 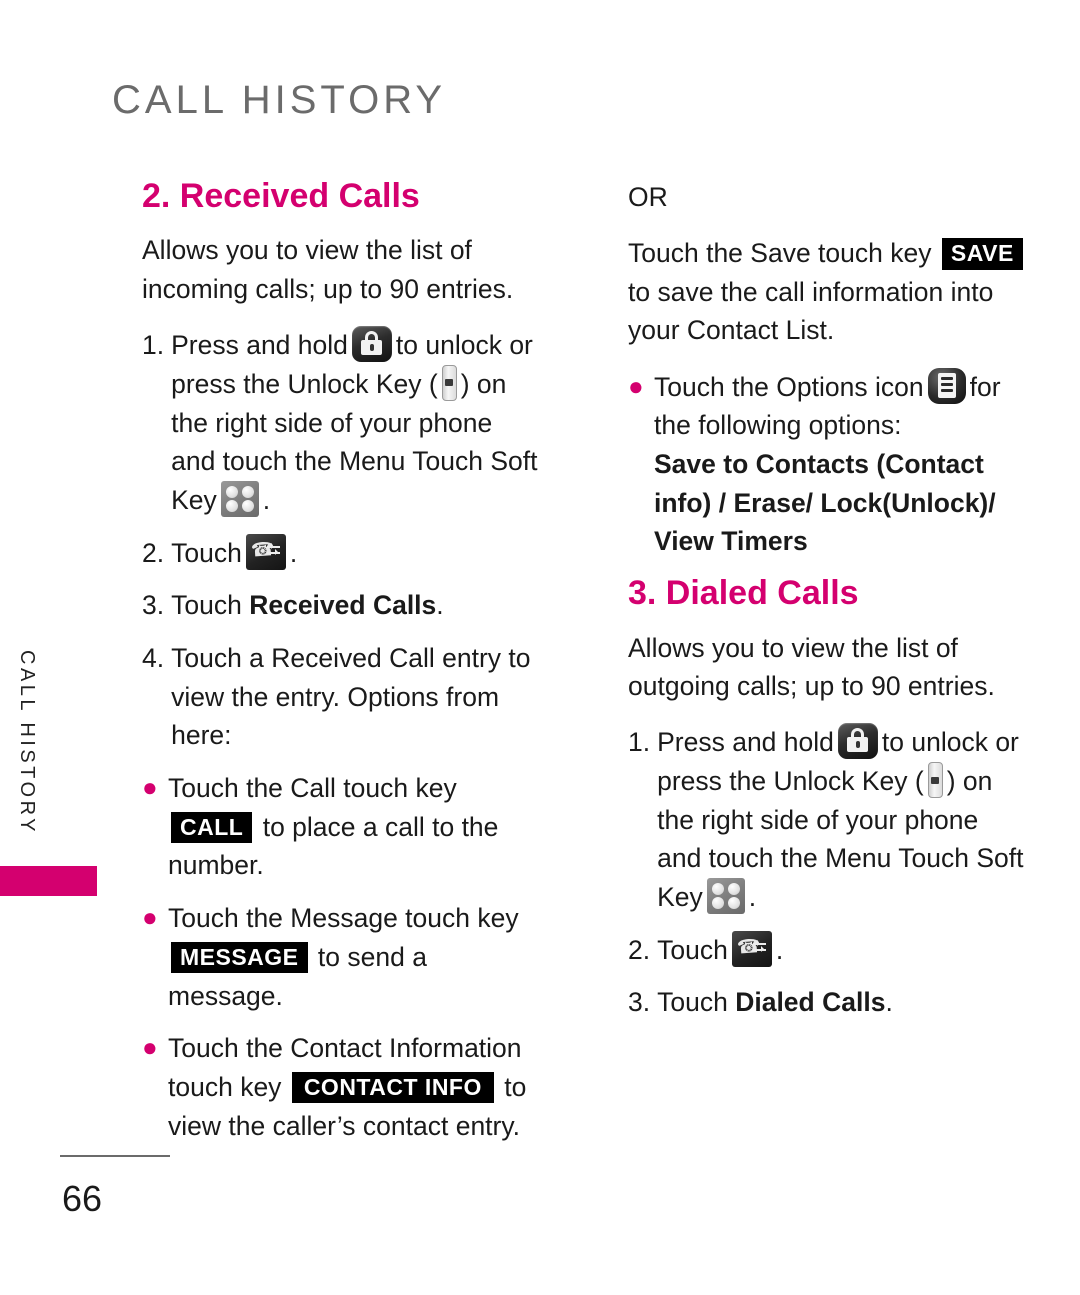 I want to click on step-3-received: 3. Touch Received Calls., so click(x=342, y=605).